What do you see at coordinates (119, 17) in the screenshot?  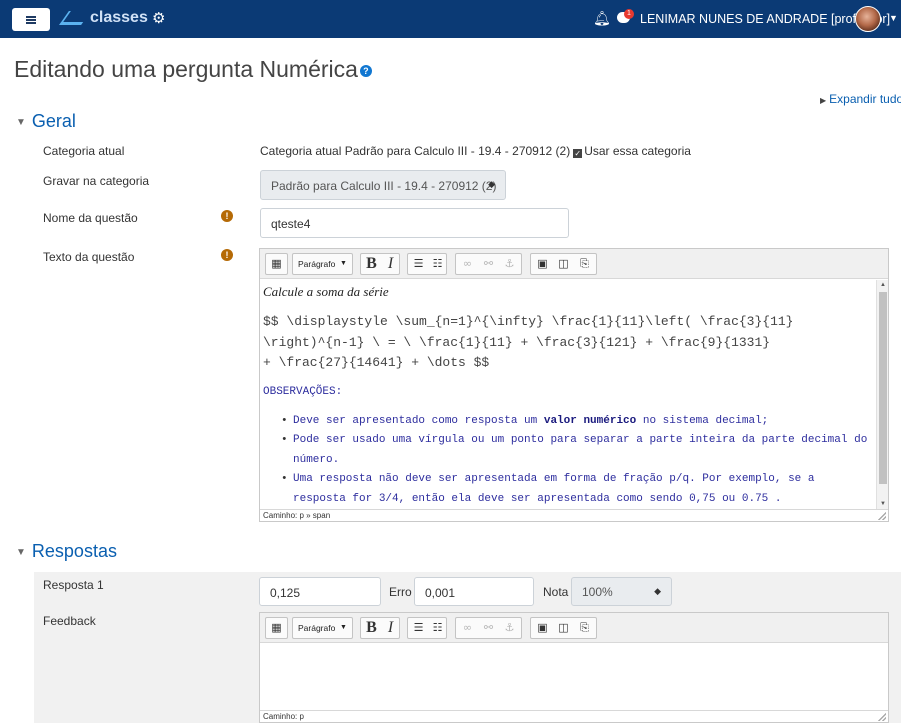 I see `brand-name: classes` at bounding box center [119, 17].